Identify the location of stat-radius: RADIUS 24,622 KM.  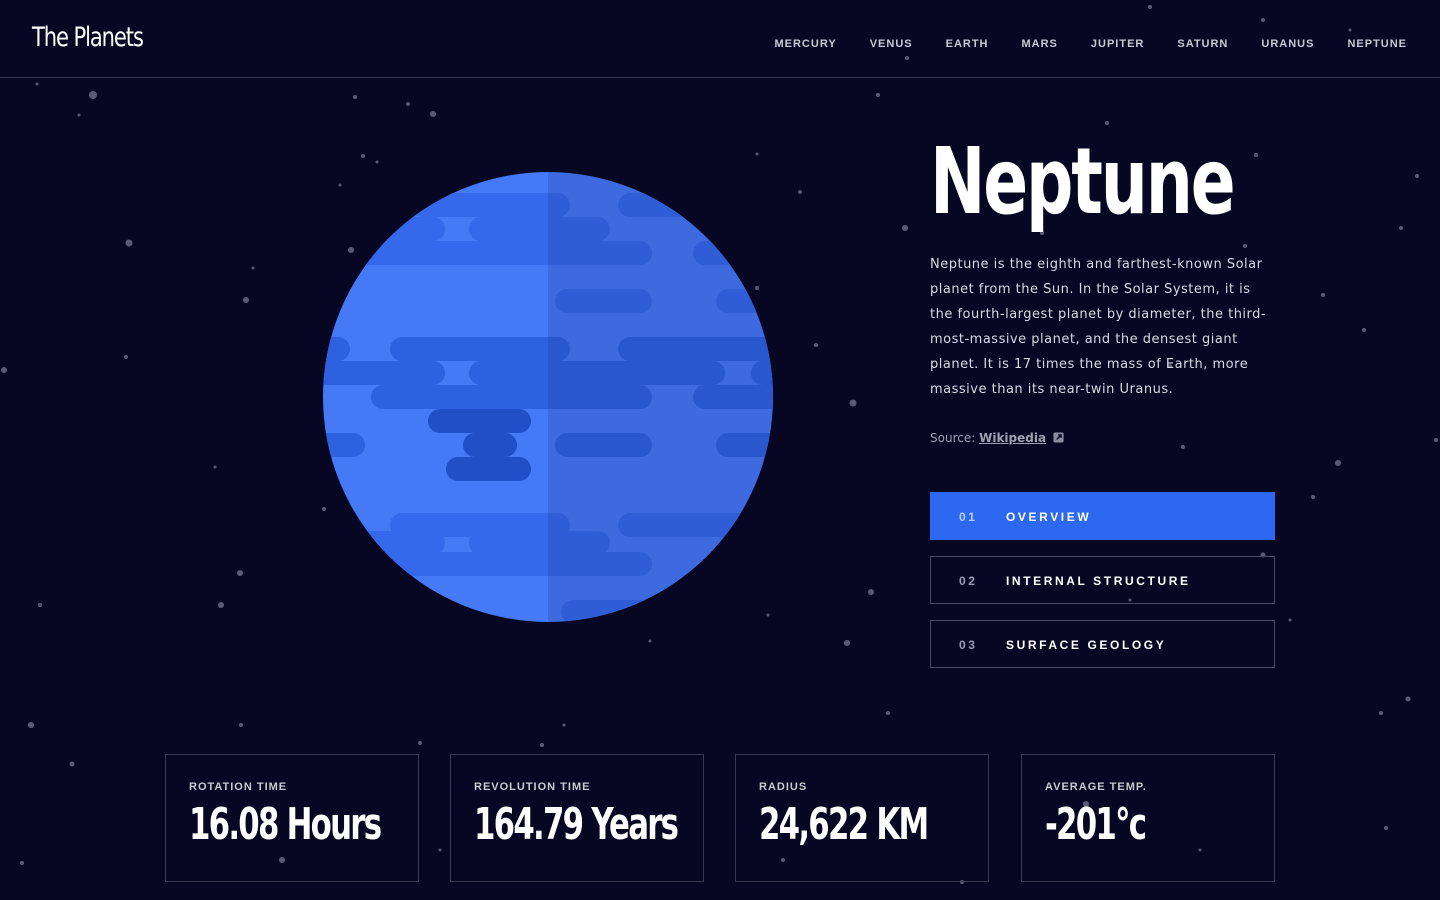
(862, 818).